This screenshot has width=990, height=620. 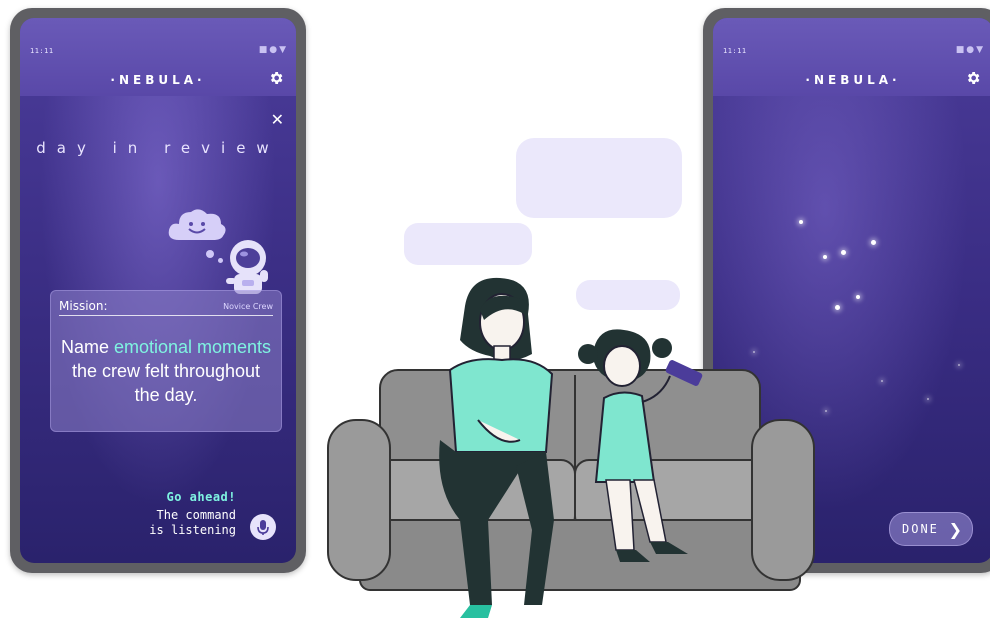 What do you see at coordinates (166, 307) in the screenshot?
I see `mission-header: Mission: Novice Crew` at bounding box center [166, 307].